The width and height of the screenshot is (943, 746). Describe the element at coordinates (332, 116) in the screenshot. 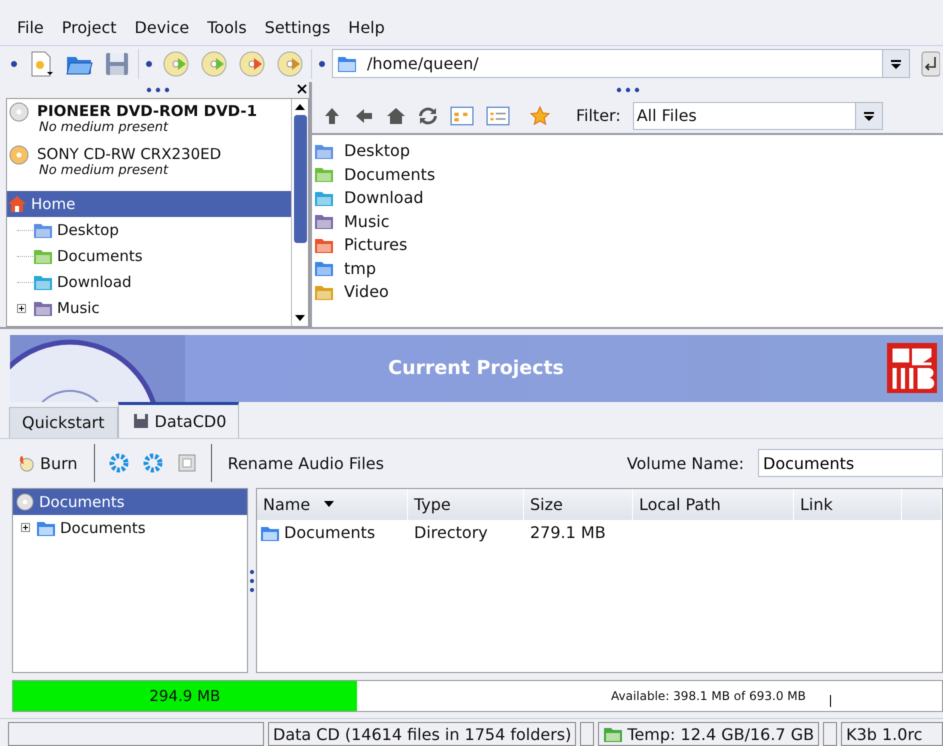

I see `up-arrow-icon` at that location.